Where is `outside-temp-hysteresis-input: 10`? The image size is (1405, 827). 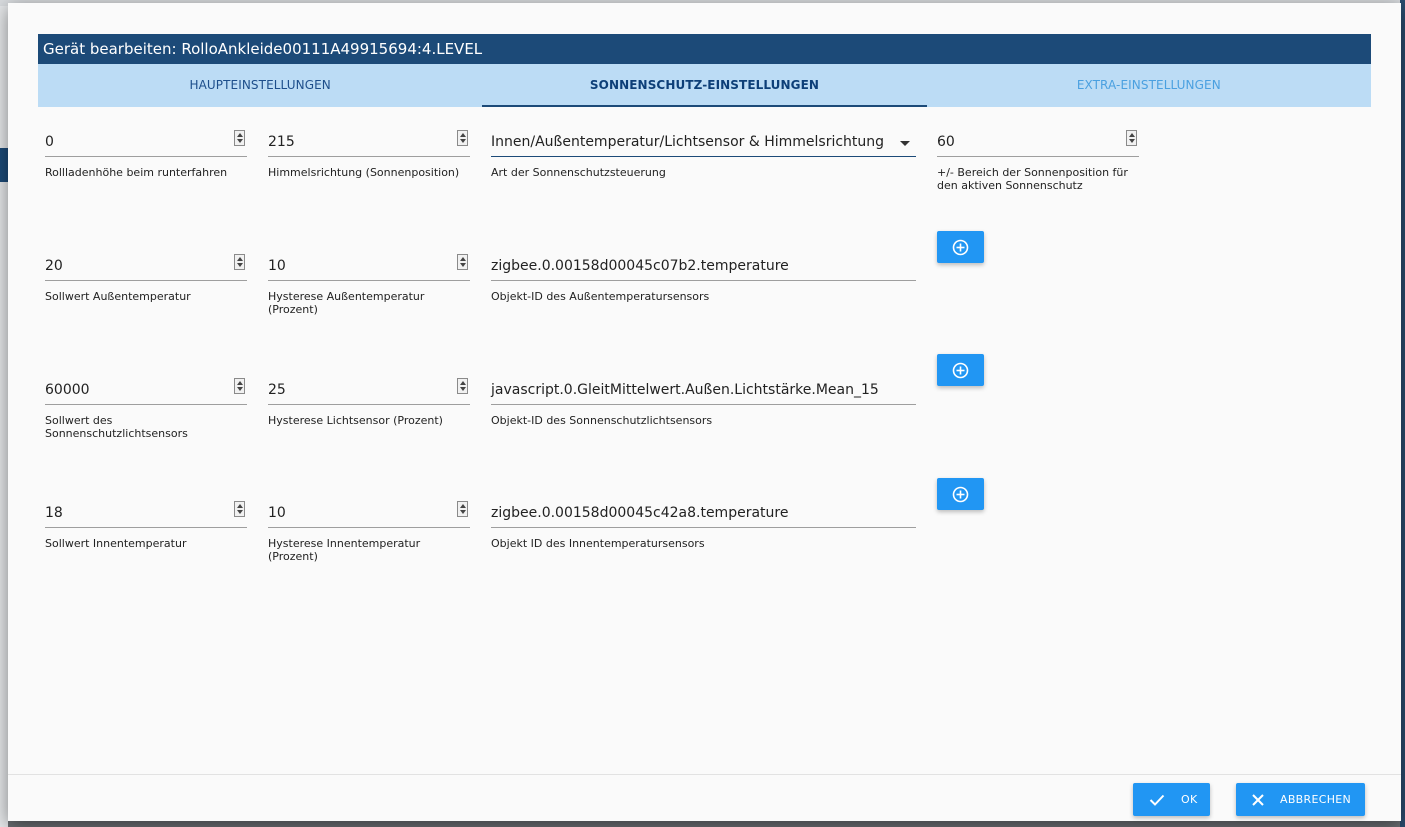 outside-temp-hysteresis-input: 10 is located at coordinates (369, 267).